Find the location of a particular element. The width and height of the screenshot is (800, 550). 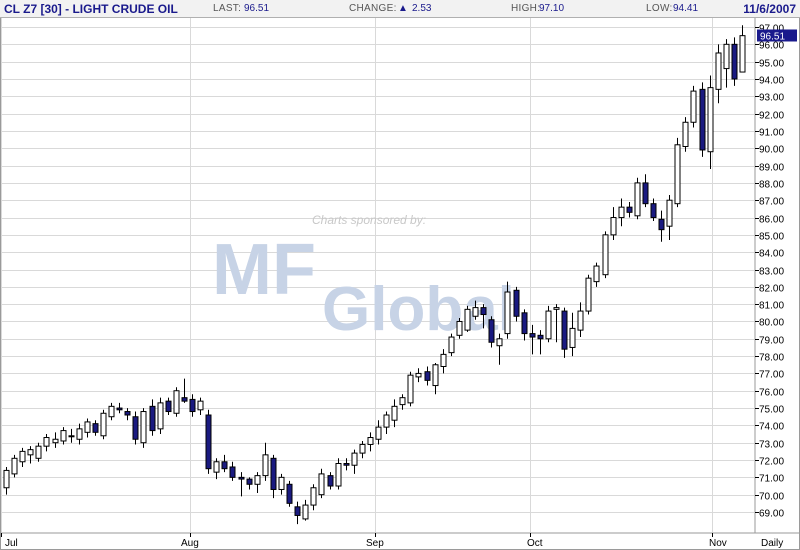

last-price-tag-text: 96.51 is located at coordinates (772, 36).